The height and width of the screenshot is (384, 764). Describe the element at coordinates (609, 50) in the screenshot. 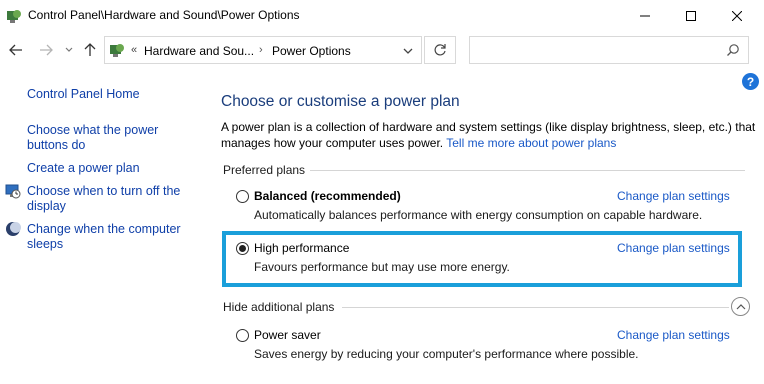

I see `search-input` at that location.